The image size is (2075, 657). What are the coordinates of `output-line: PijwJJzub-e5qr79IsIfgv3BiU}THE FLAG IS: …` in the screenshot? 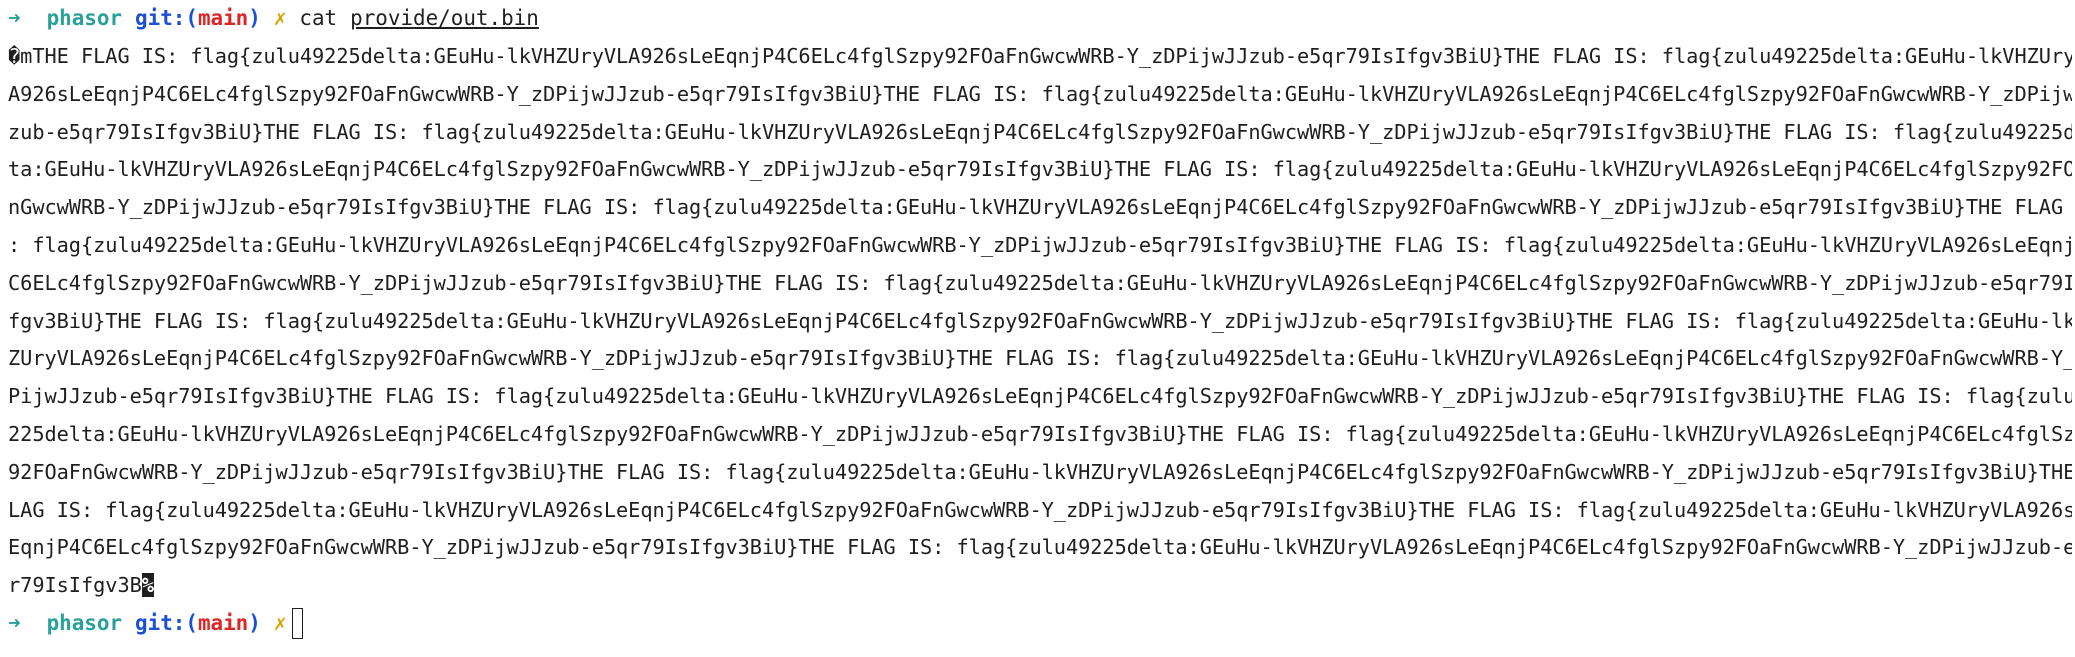 It's located at (1040, 396).